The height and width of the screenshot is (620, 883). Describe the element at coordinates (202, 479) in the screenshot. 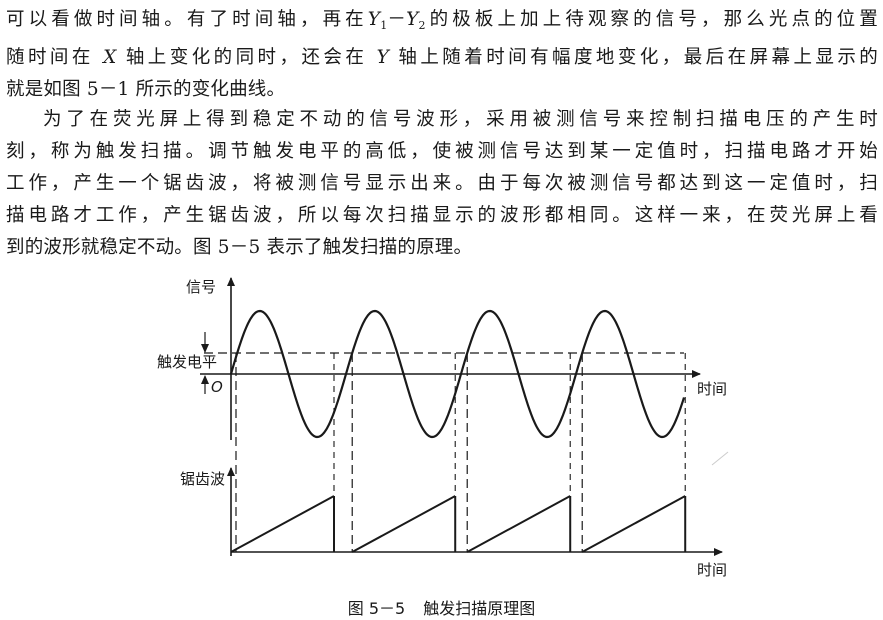

I see `sawtooth-axis-label: 锯齿波` at that location.